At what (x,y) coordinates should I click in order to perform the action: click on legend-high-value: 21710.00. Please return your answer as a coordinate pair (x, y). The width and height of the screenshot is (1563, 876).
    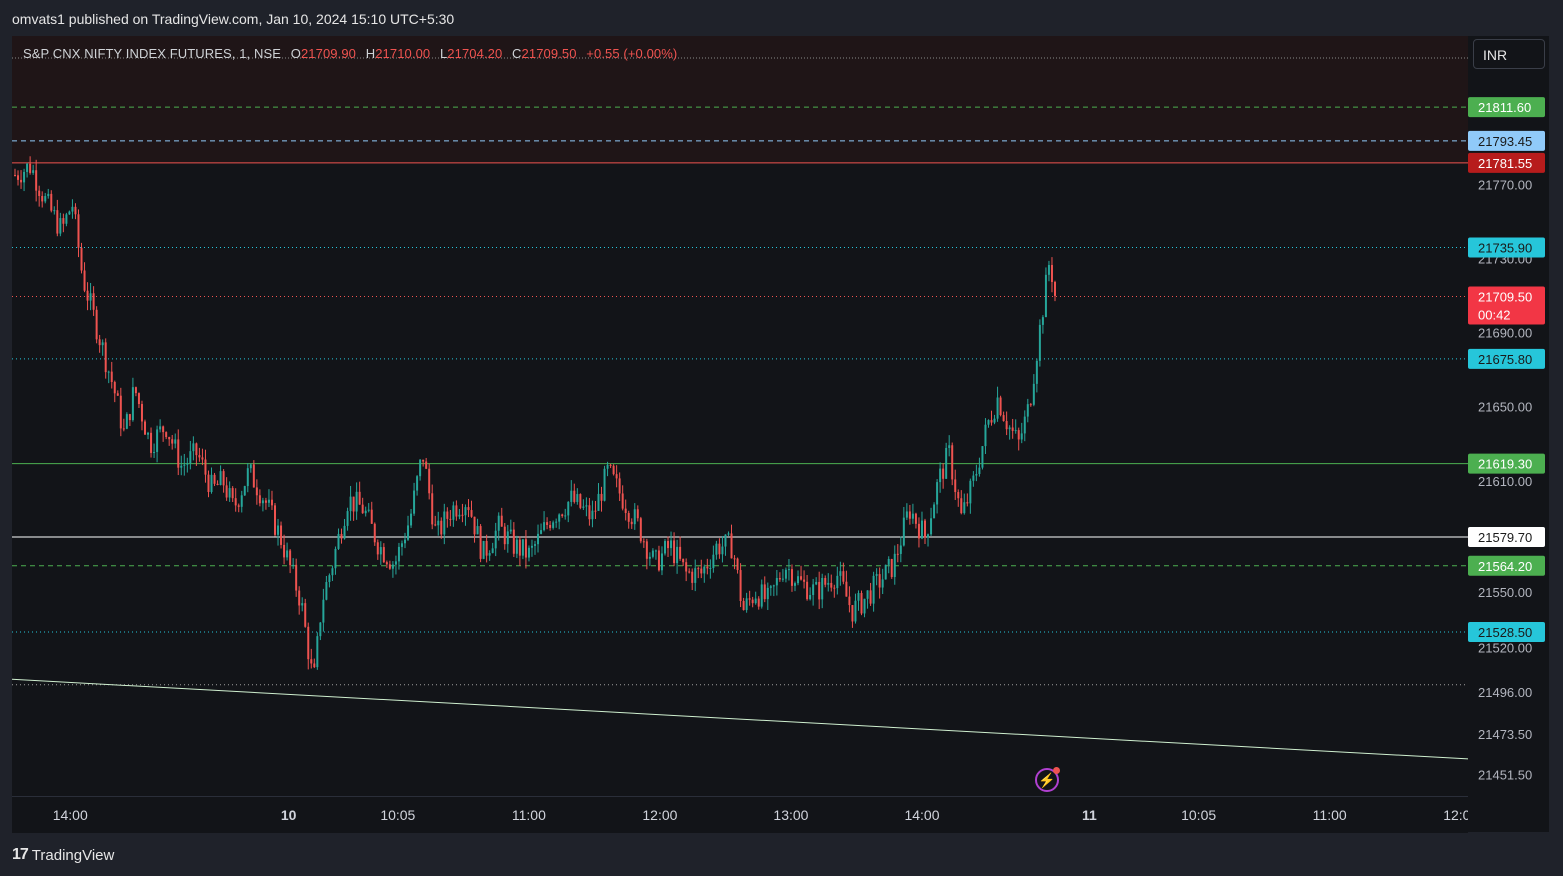
    Looking at the image, I should click on (403, 53).